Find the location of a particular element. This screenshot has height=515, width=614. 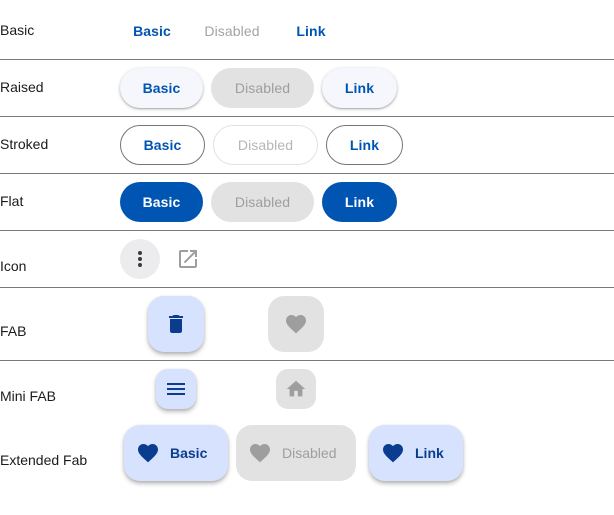

row-label-fab: FAB is located at coordinates (13, 331).